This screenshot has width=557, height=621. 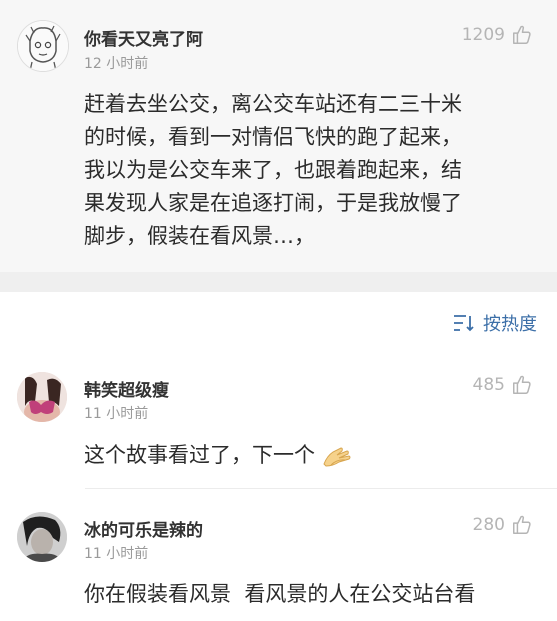 I want to click on cartoon-avatar-icon, so click(x=43, y=46).